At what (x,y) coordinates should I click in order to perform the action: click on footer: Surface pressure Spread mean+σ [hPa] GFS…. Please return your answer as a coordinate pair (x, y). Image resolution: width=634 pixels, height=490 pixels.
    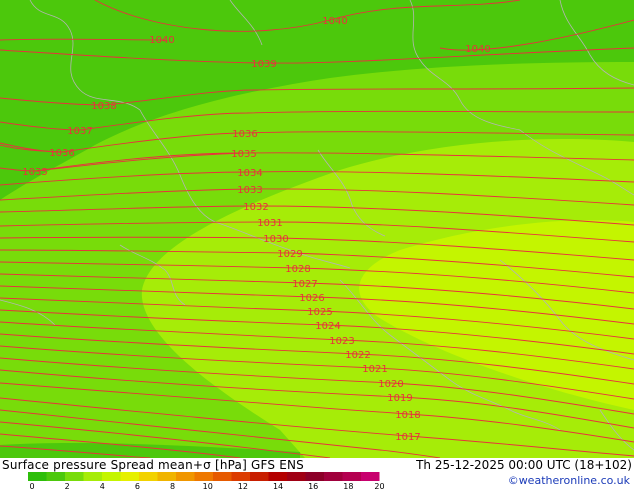
    Looking at the image, I should click on (317, 474).